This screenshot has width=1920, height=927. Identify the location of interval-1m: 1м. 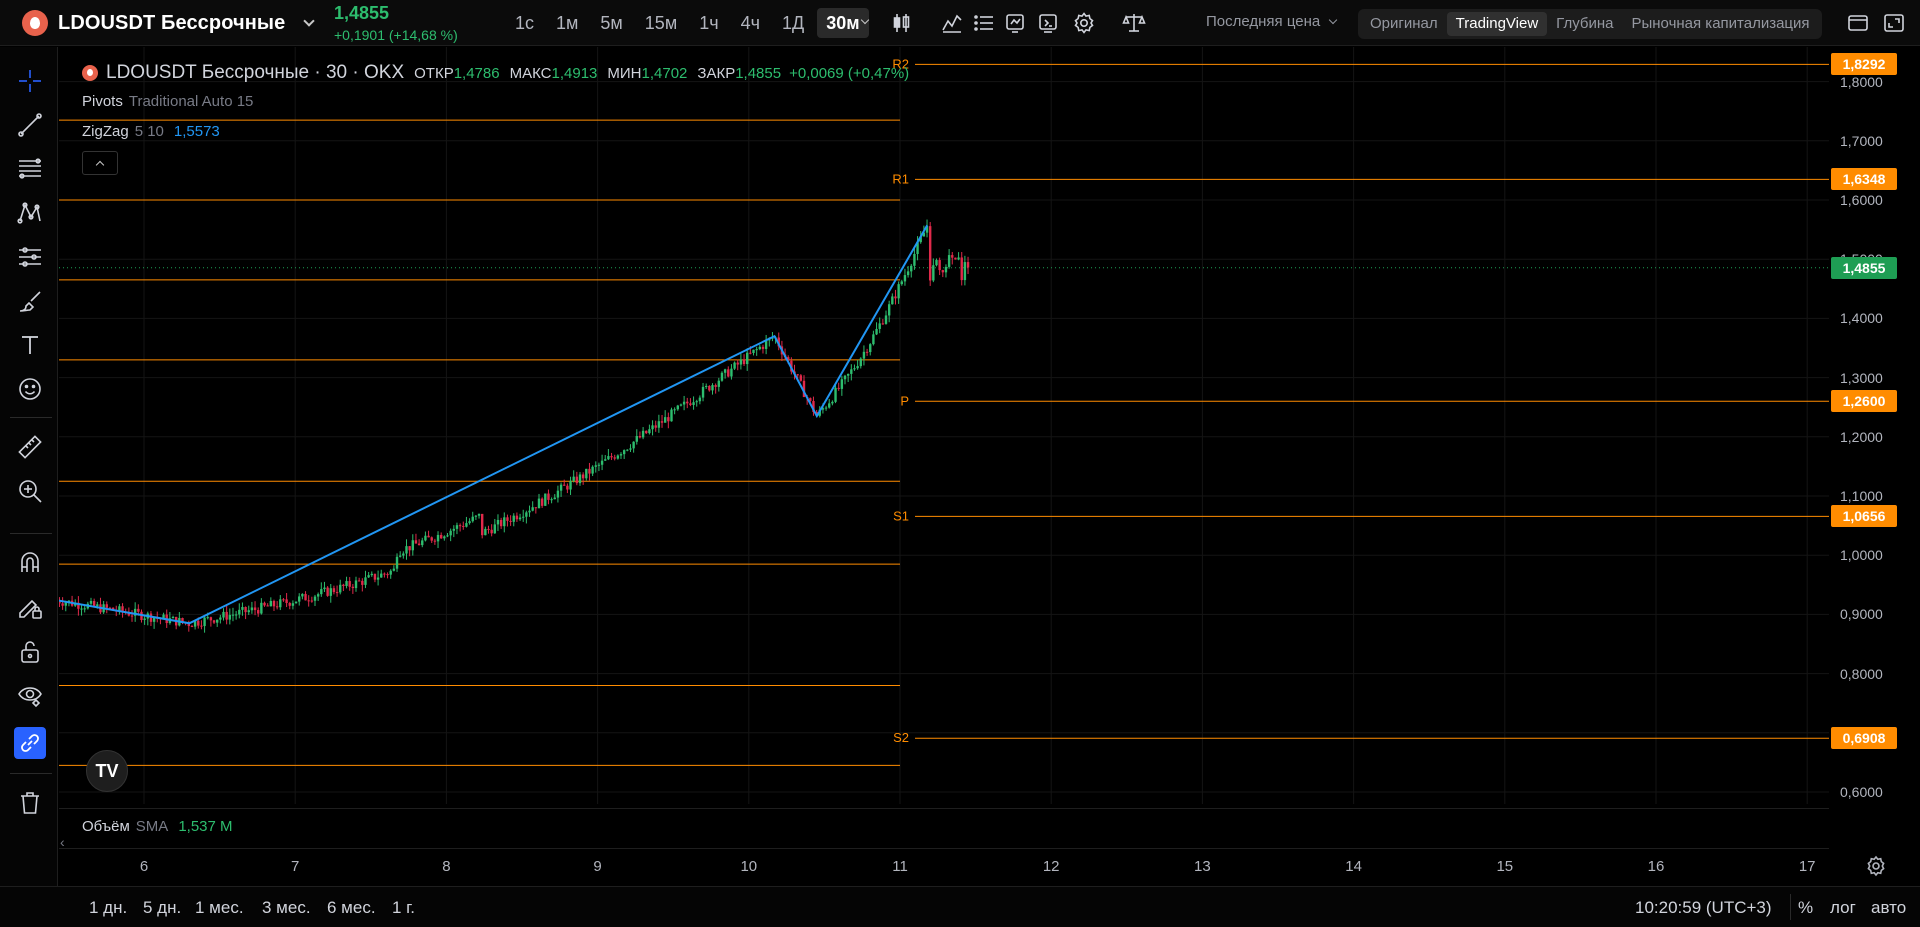
(567, 23).